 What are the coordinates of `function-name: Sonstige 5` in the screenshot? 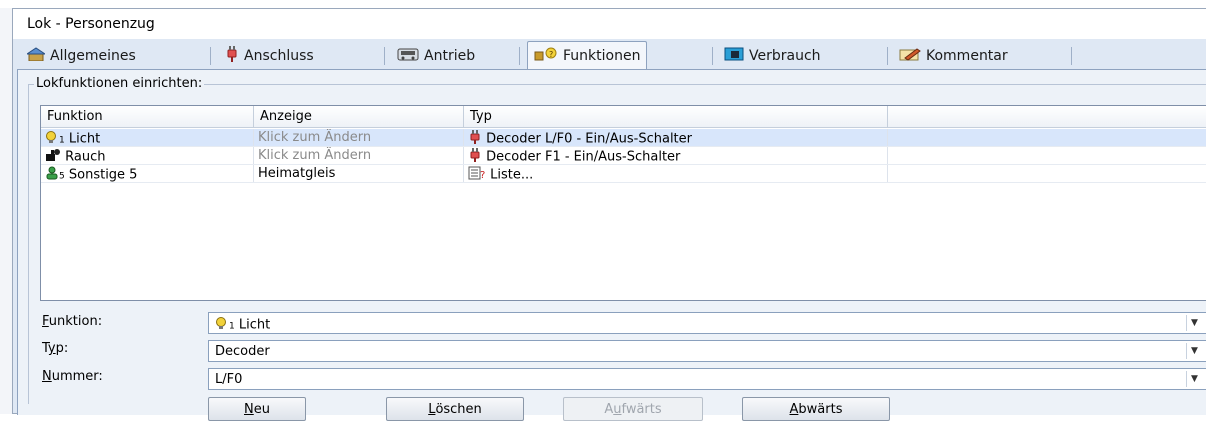 It's located at (103, 175).